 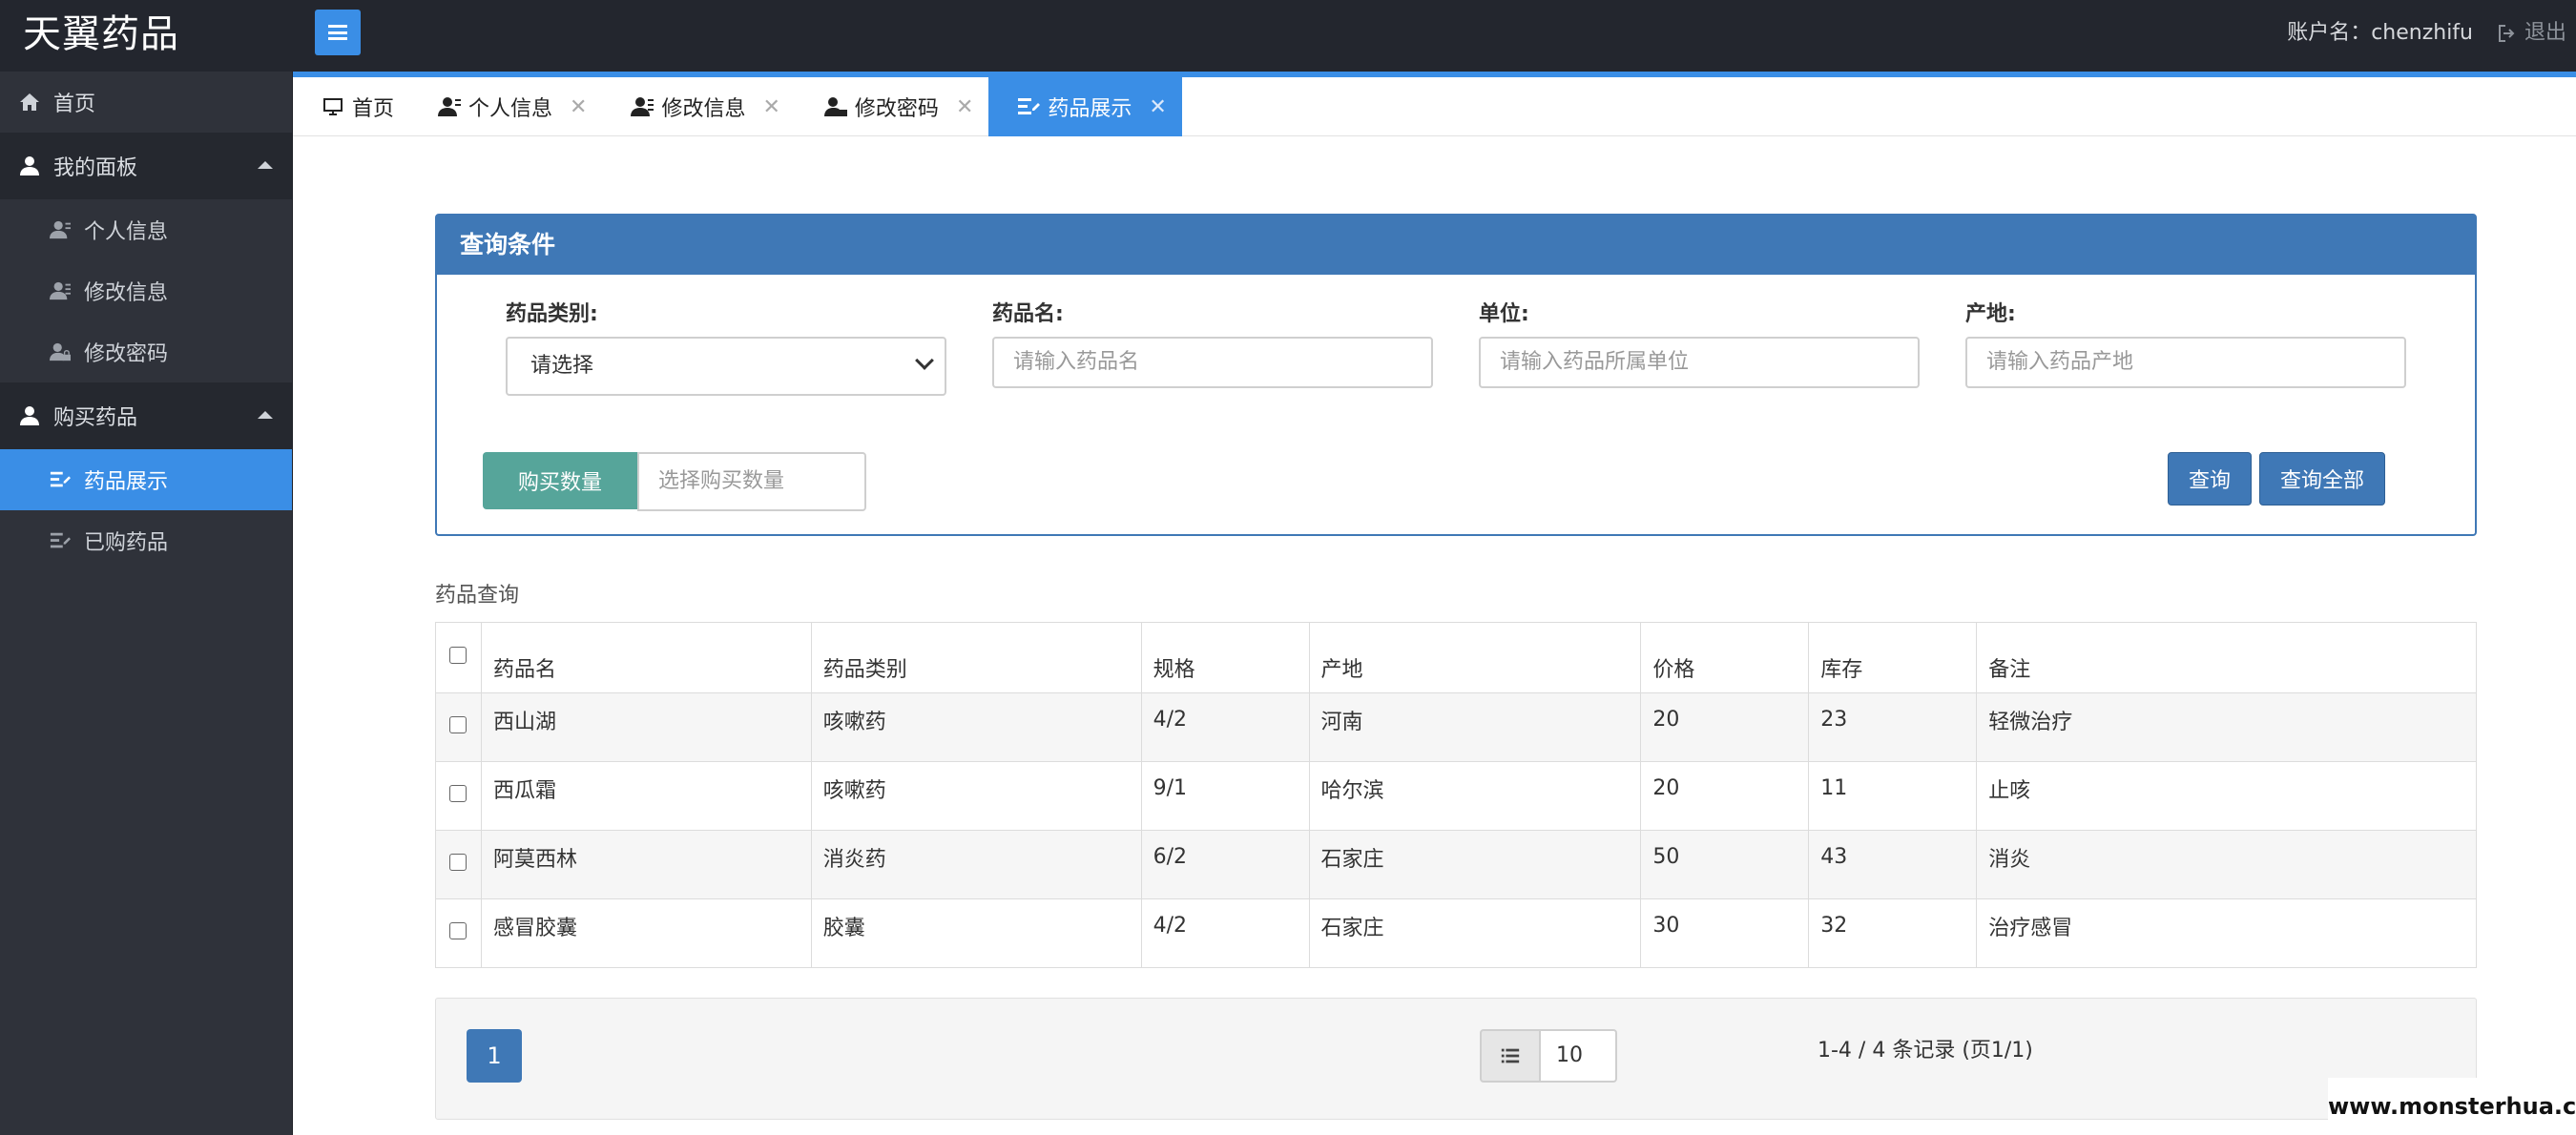 What do you see at coordinates (646, 727) in the screenshot?
I see `cell-name: 西山湖` at bounding box center [646, 727].